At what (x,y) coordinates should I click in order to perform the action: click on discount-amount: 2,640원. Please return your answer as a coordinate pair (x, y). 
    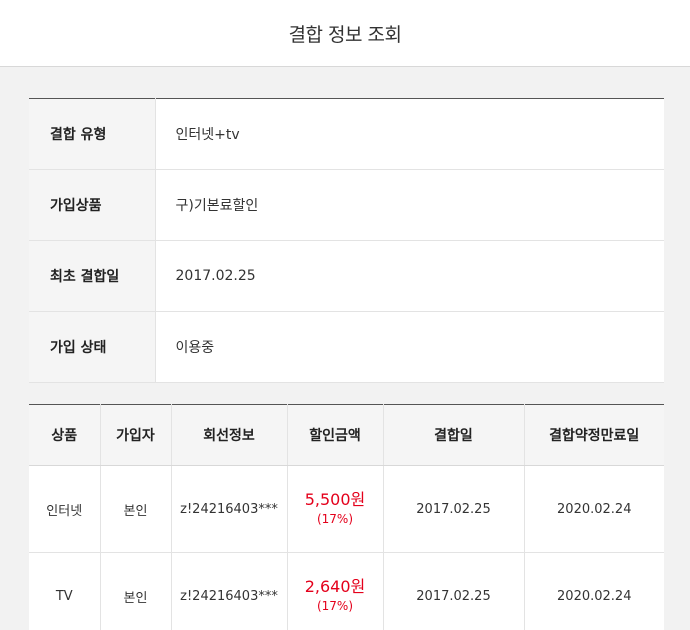
    Looking at the image, I should click on (335, 586).